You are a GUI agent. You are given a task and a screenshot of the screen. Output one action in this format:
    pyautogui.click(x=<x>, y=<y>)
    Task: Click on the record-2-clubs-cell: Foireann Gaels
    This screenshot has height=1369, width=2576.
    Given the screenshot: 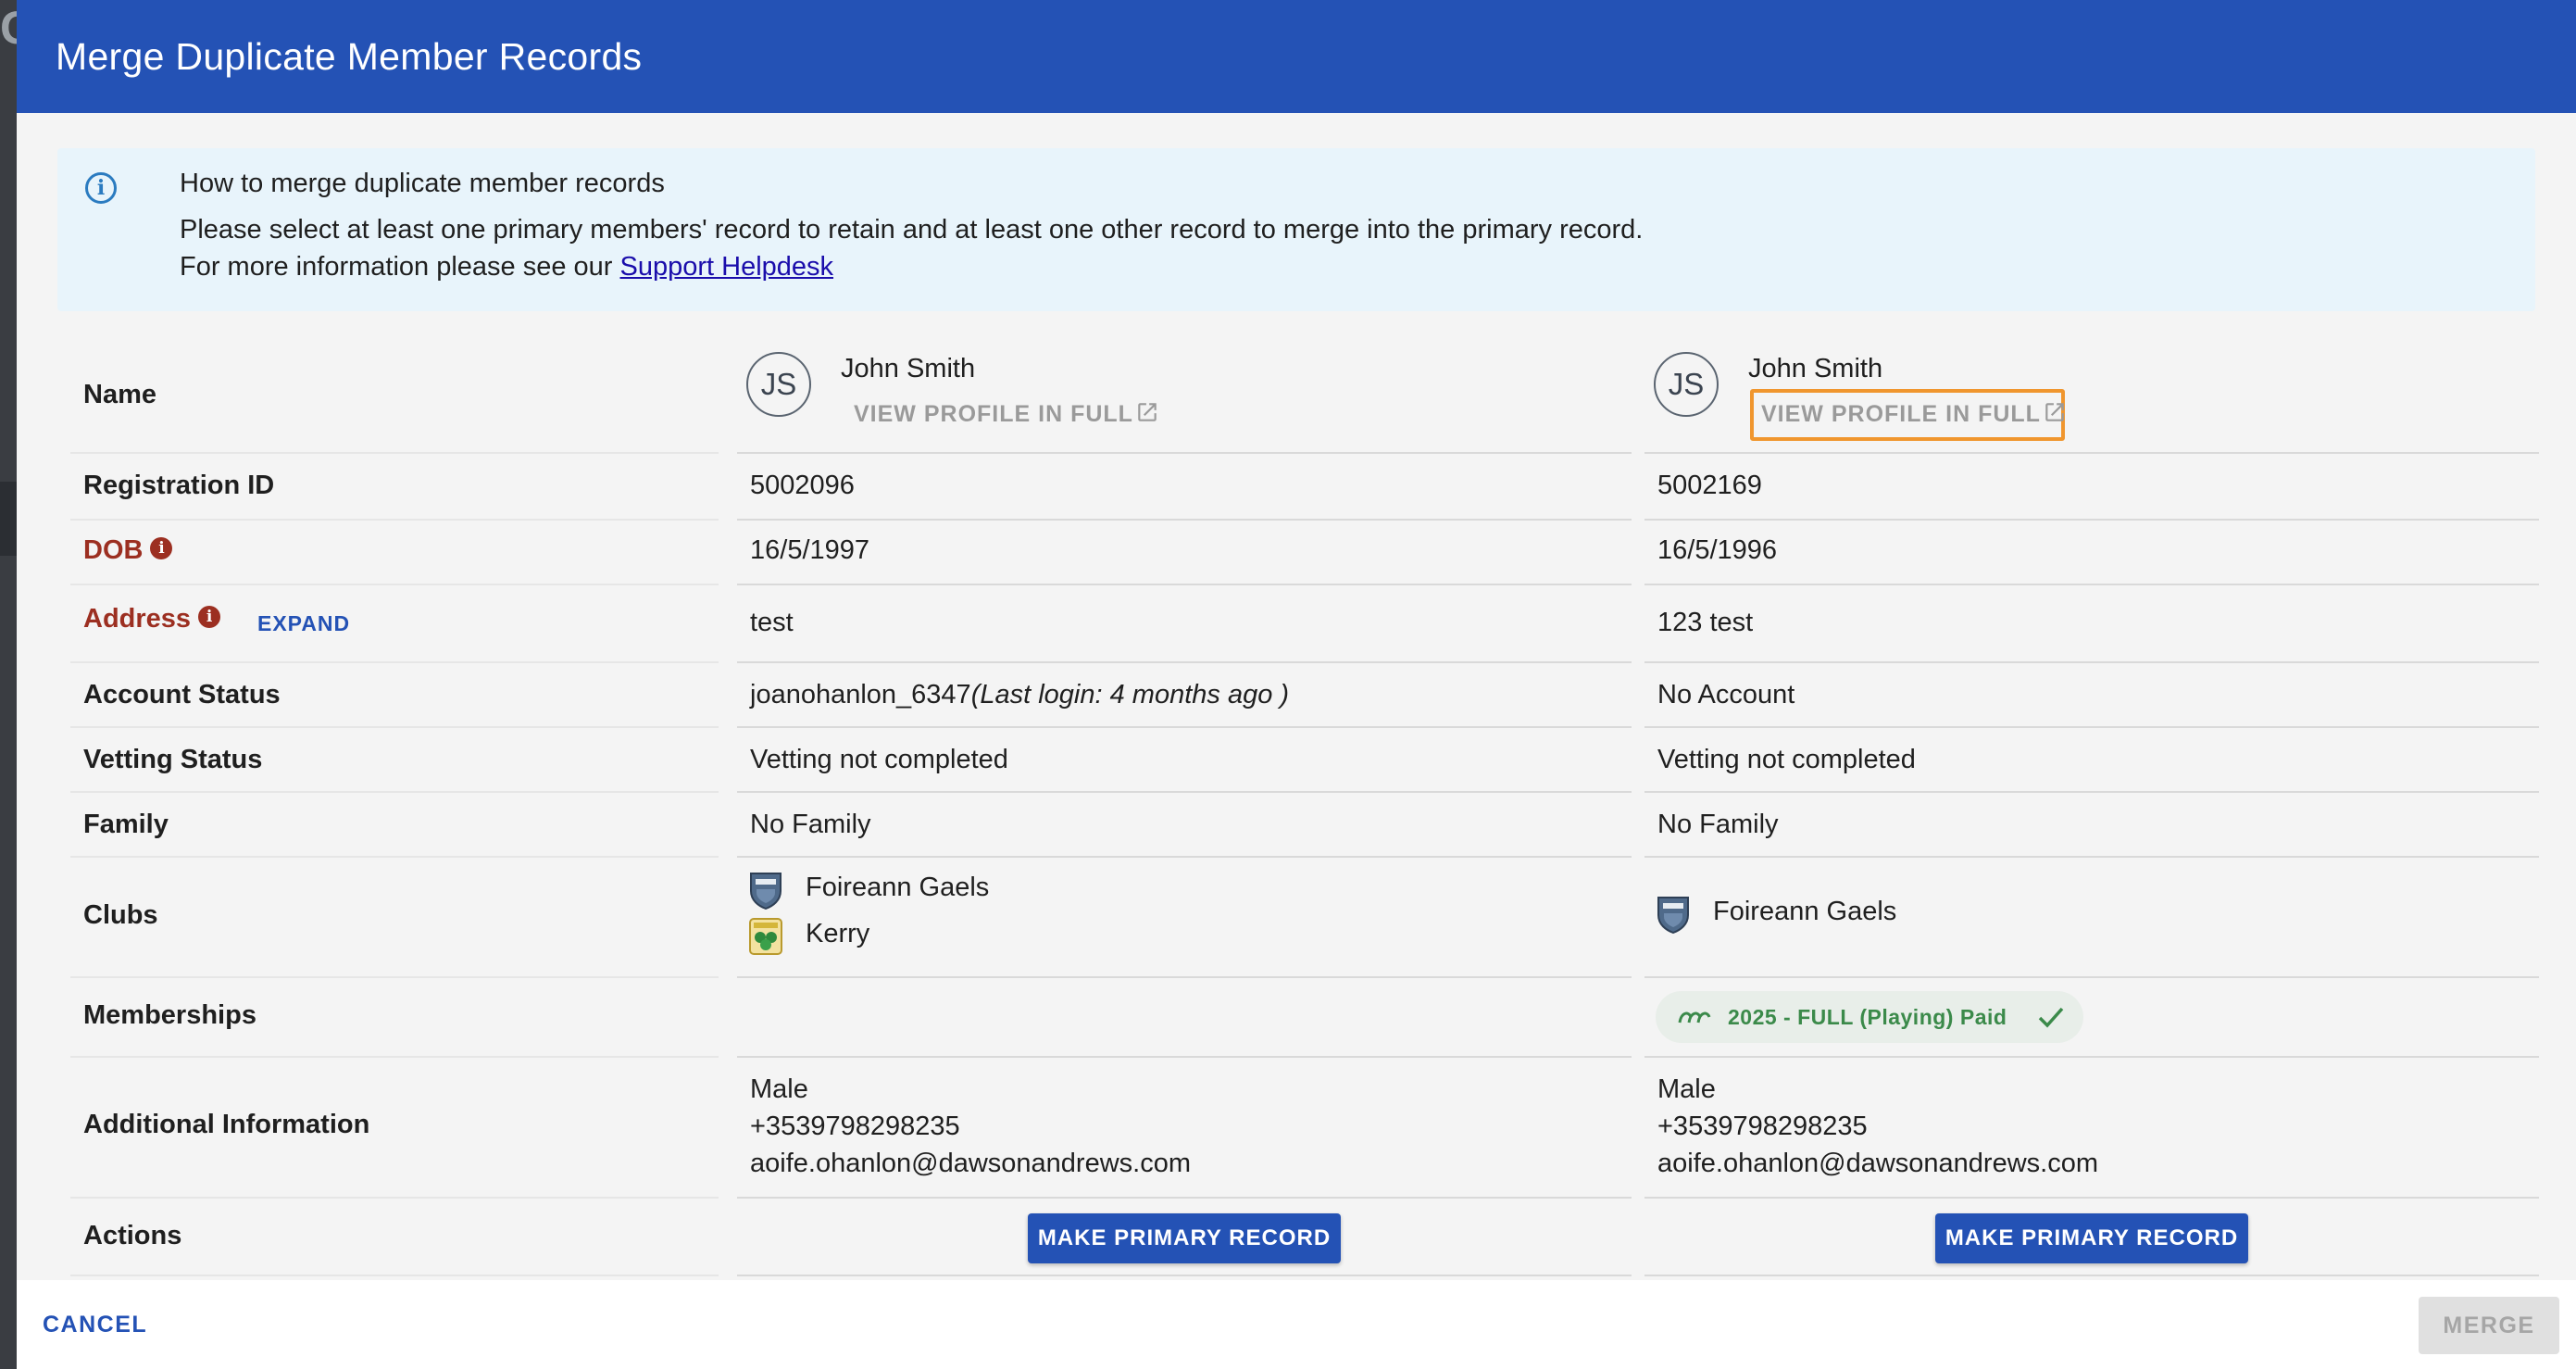 What is the action you would take?
    pyautogui.click(x=2092, y=918)
    